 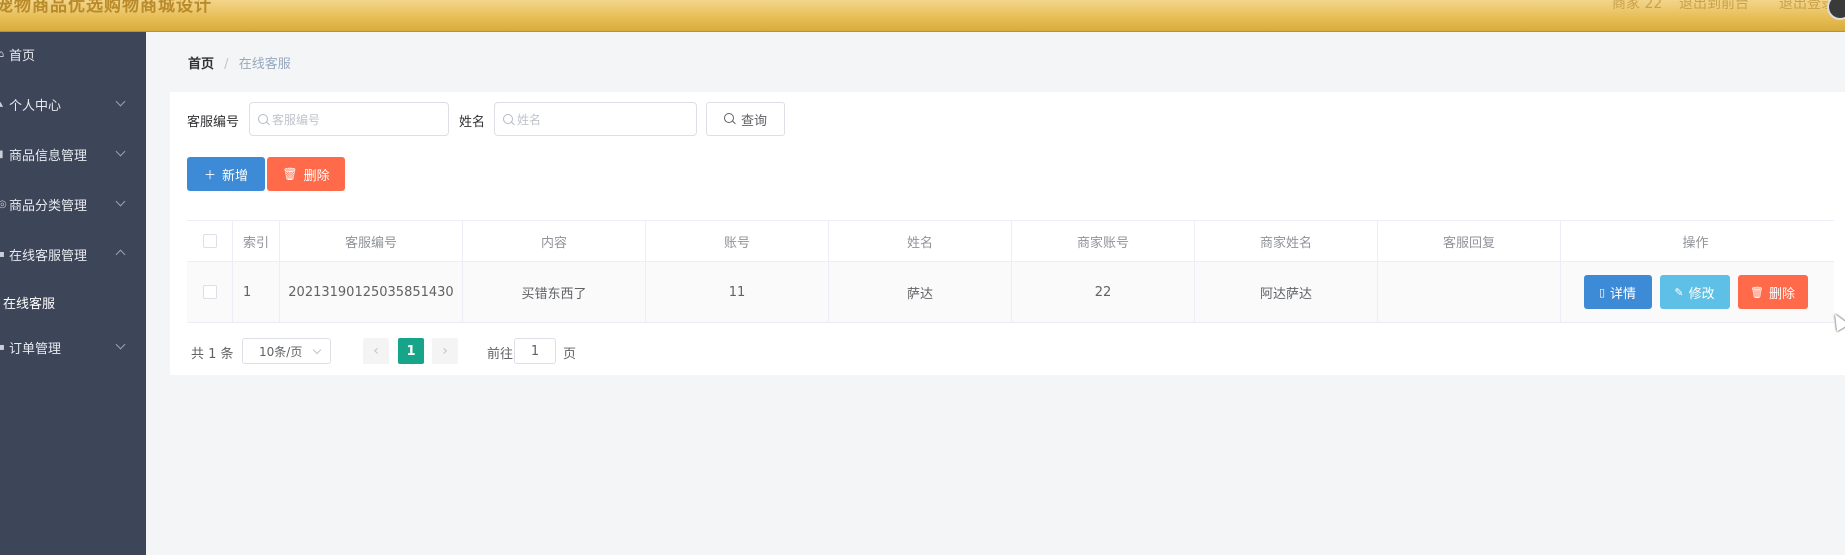 I want to click on top-header: 宠物商品优选购物商城设计 商家 22 退出到前台 退出登录, so click(x=922, y=16).